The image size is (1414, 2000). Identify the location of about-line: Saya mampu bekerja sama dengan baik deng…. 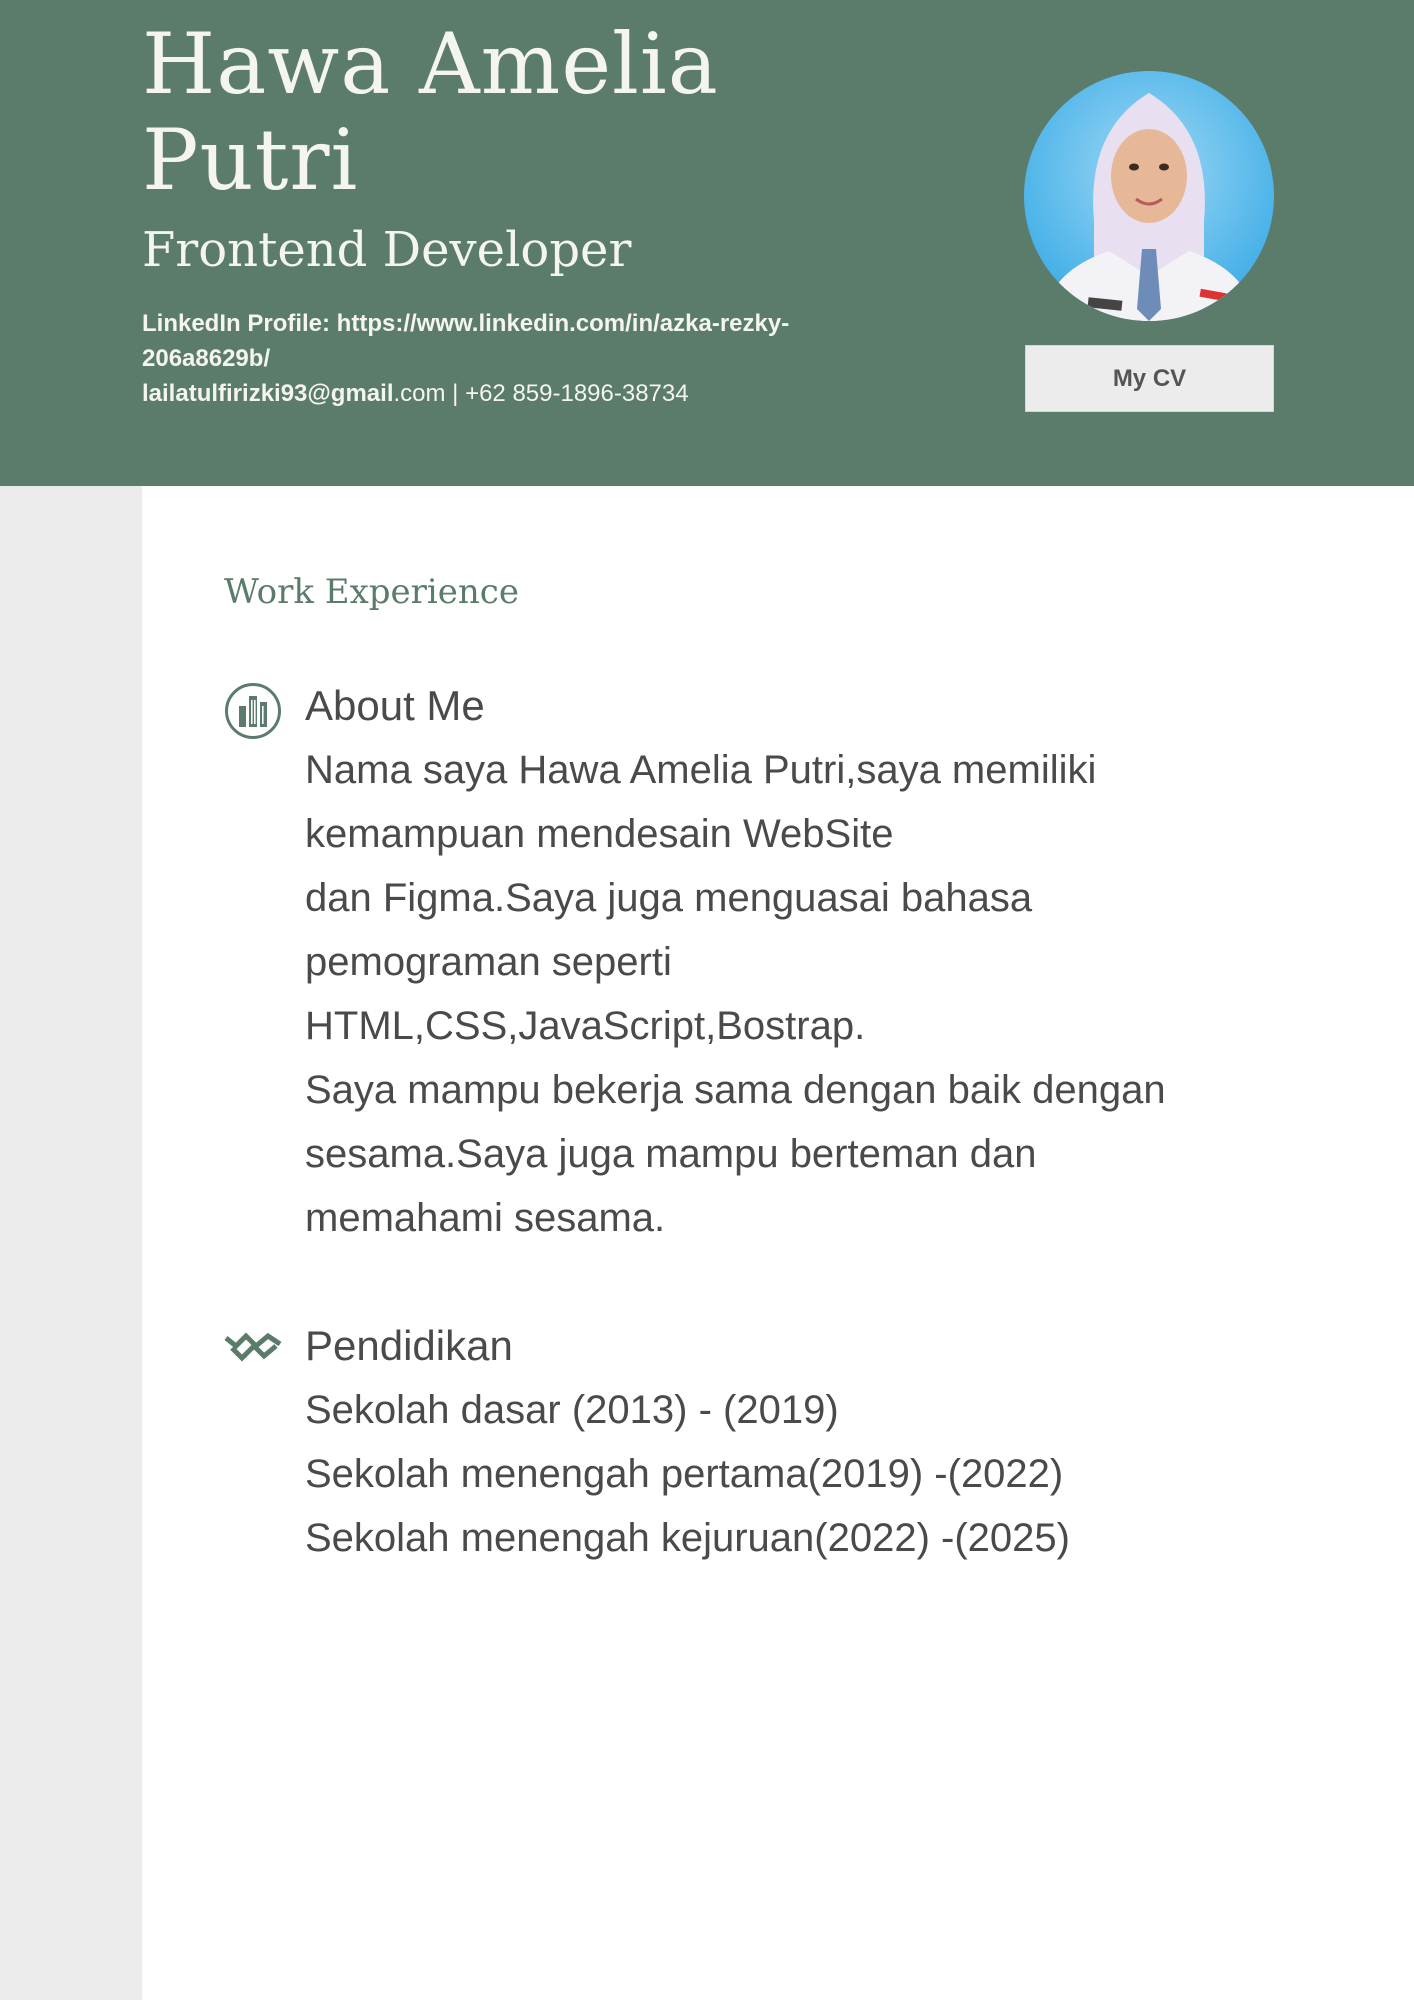
(735, 1090).